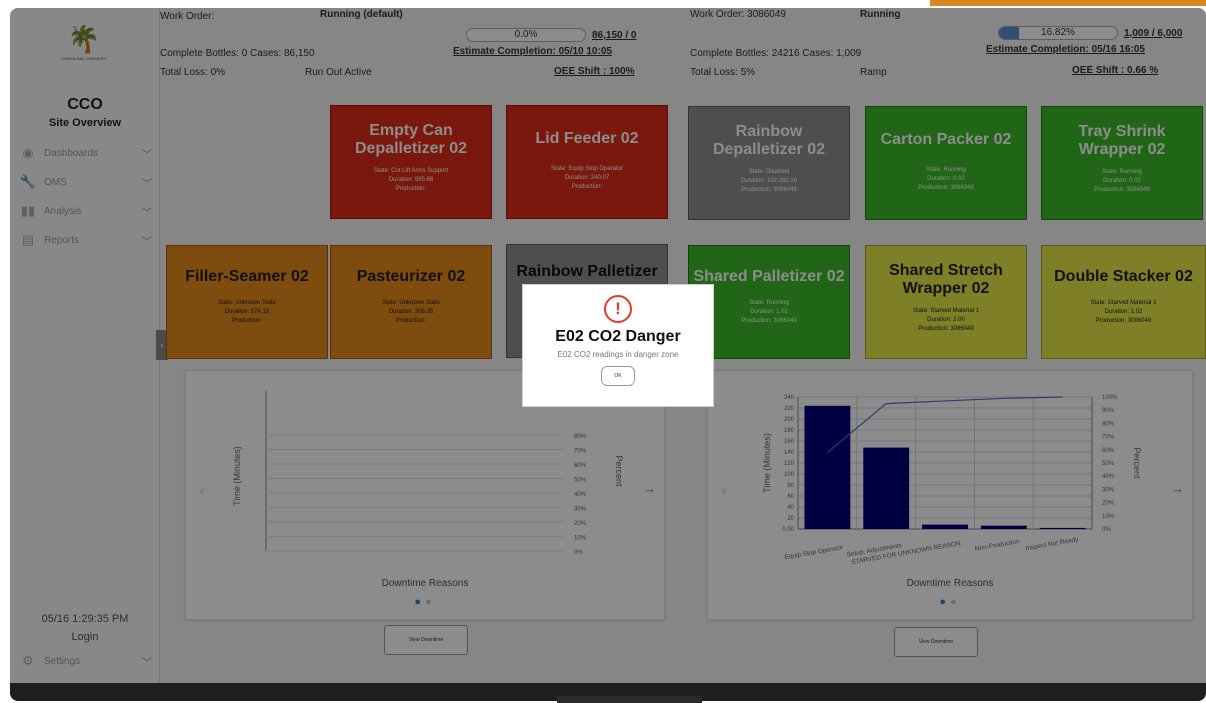 This screenshot has height=703, width=1206. Describe the element at coordinates (618, 336) in the screenshot. I see `alert-title: E02 CO2 Danger` at that location.